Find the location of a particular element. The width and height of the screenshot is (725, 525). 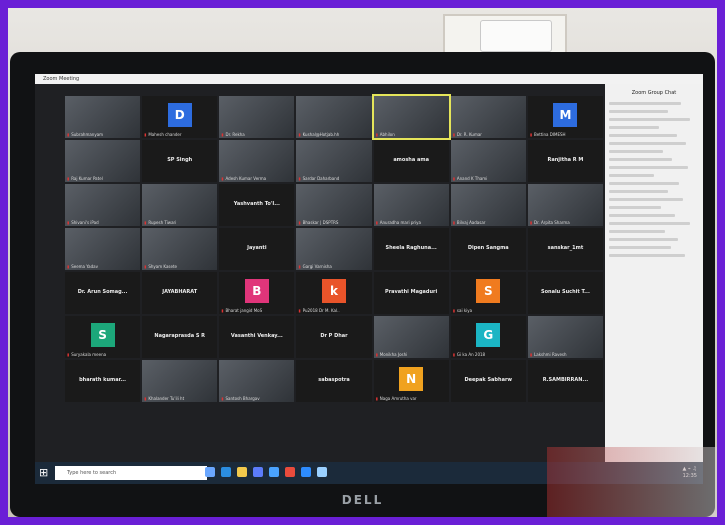

participant-tile: Deepak Sabharw is located at coordinates (488, 381).